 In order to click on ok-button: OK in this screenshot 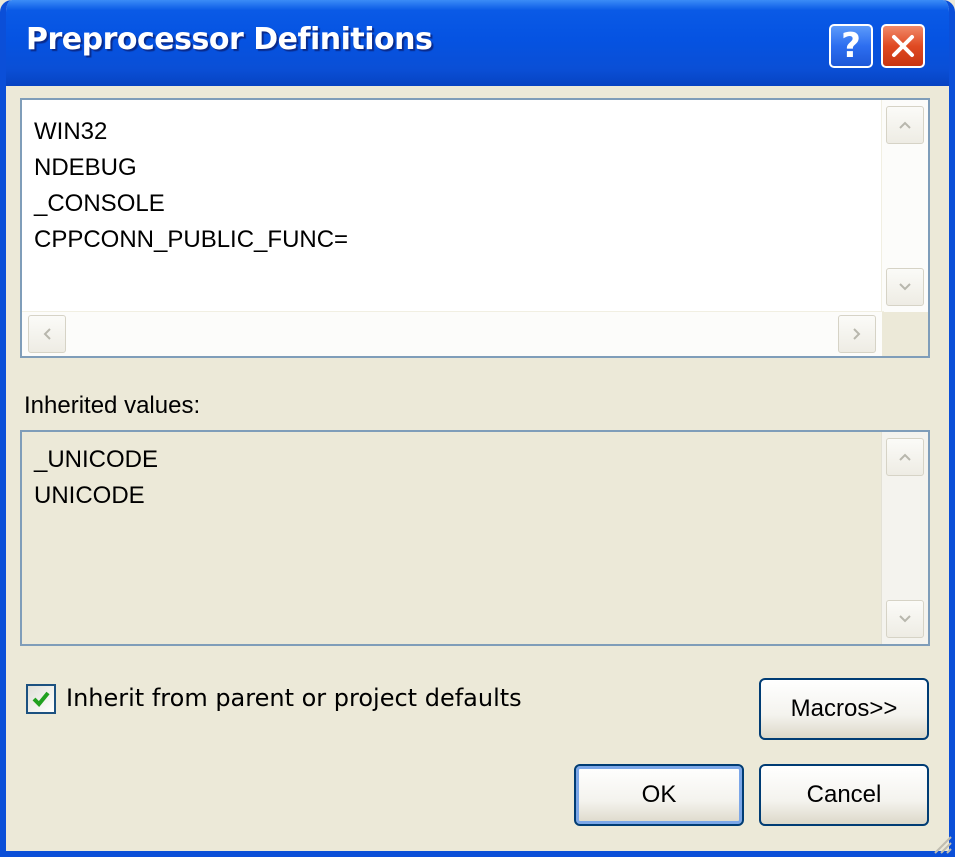, I will do `click(659, 795)`.